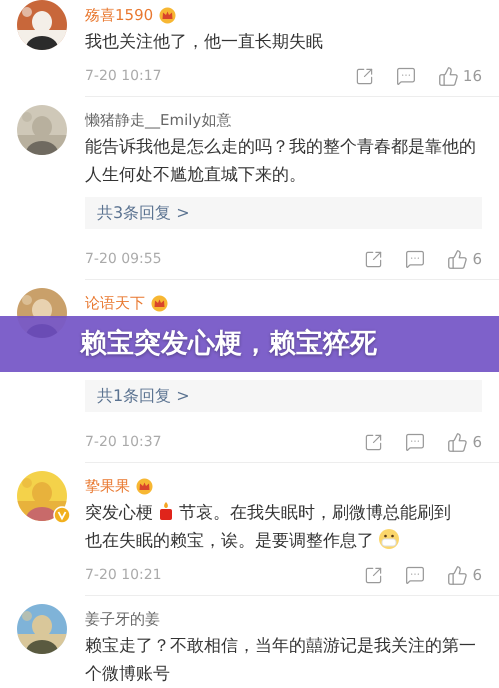 This screenshot has width=499, height=688. Describe the element at coordinates (389, 539) in the screenshot. I see `masked-face-icon` at that location.